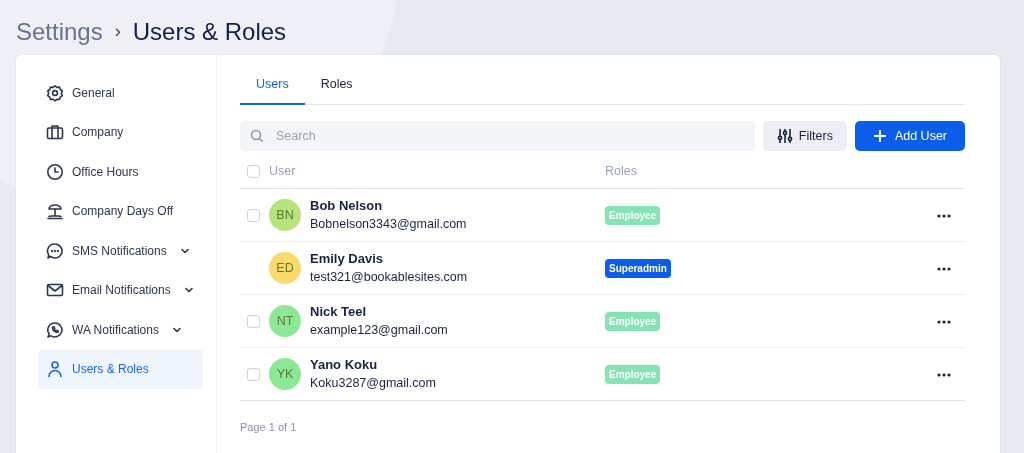 The image size is (1024, 453). I want to click on tab: Roles, so click(336, 85).